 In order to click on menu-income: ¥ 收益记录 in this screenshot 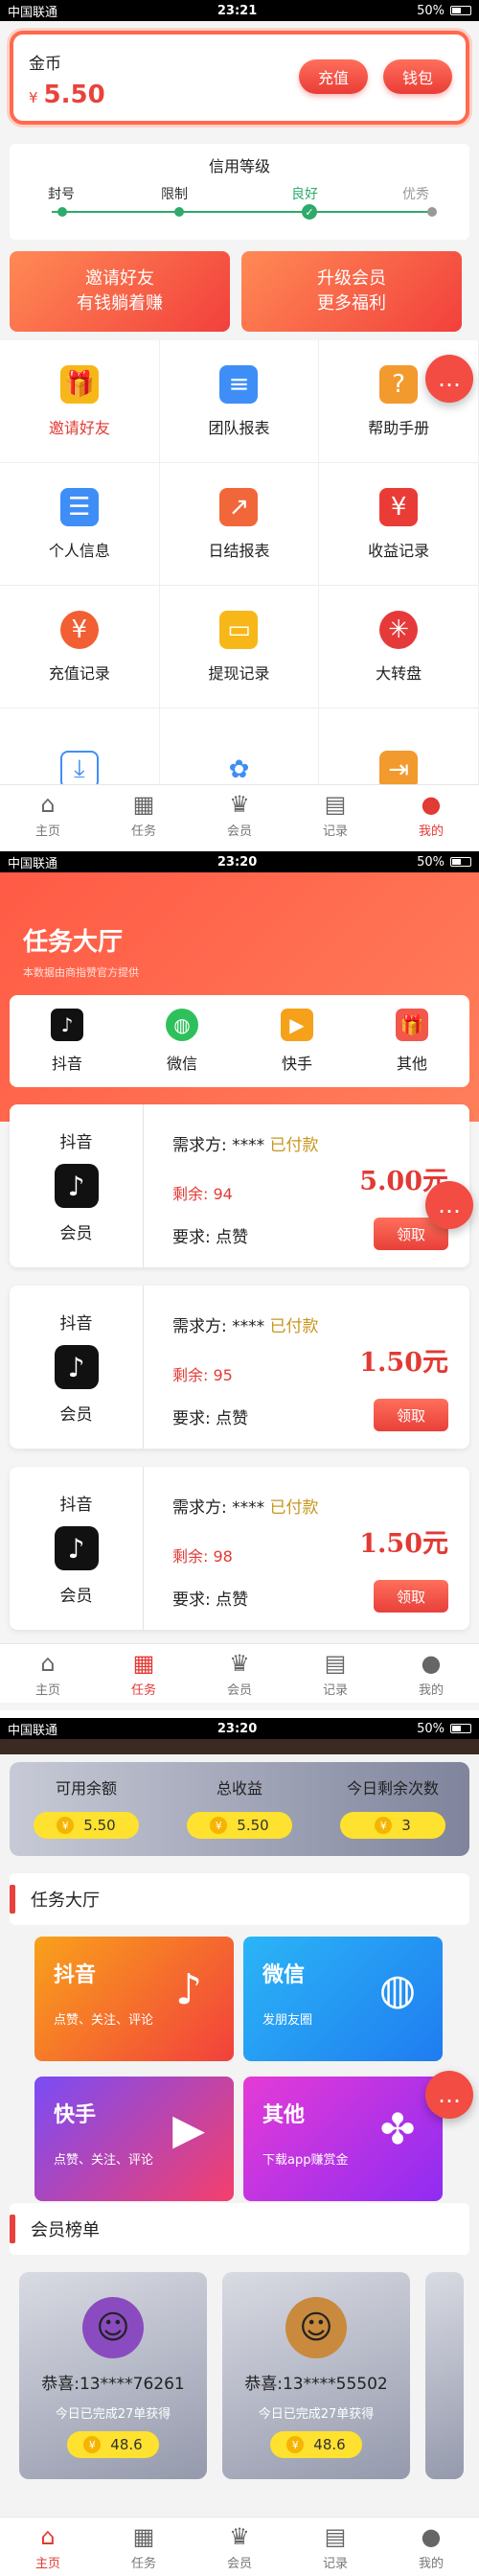, I will do `click(399, 525)`.